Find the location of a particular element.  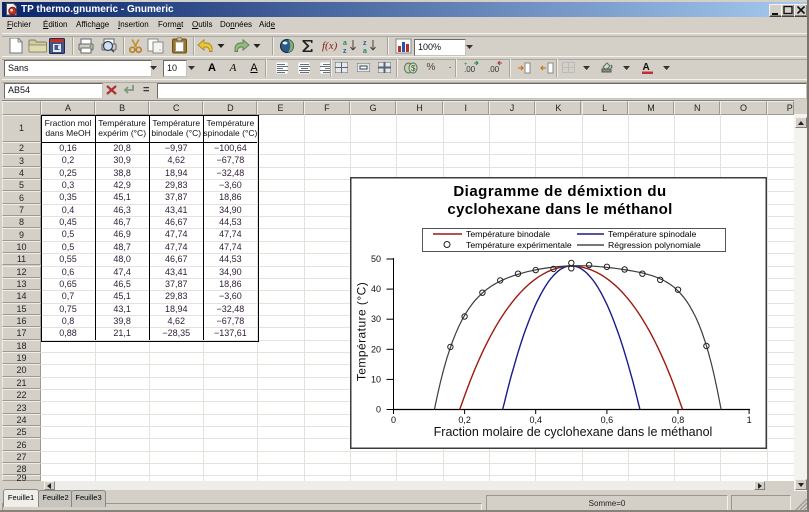

svg-text: Diagramme de démixtion du is located at coordinates (559, 191).